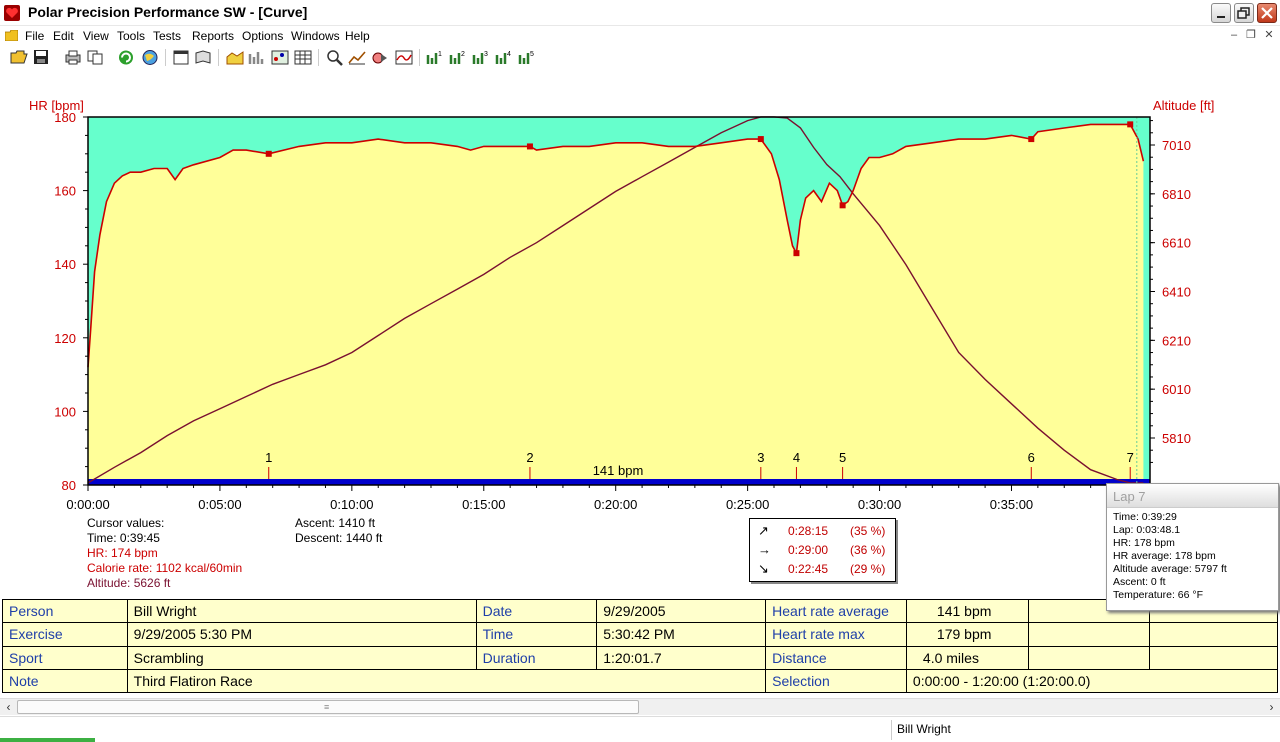 Image resolution: width=1280 pixels, height=742 pixels. What do you see at coordinates (808, 550) in the screenshot?
I see `trend-time: 0:29:00` at bounding box center [808, 550].